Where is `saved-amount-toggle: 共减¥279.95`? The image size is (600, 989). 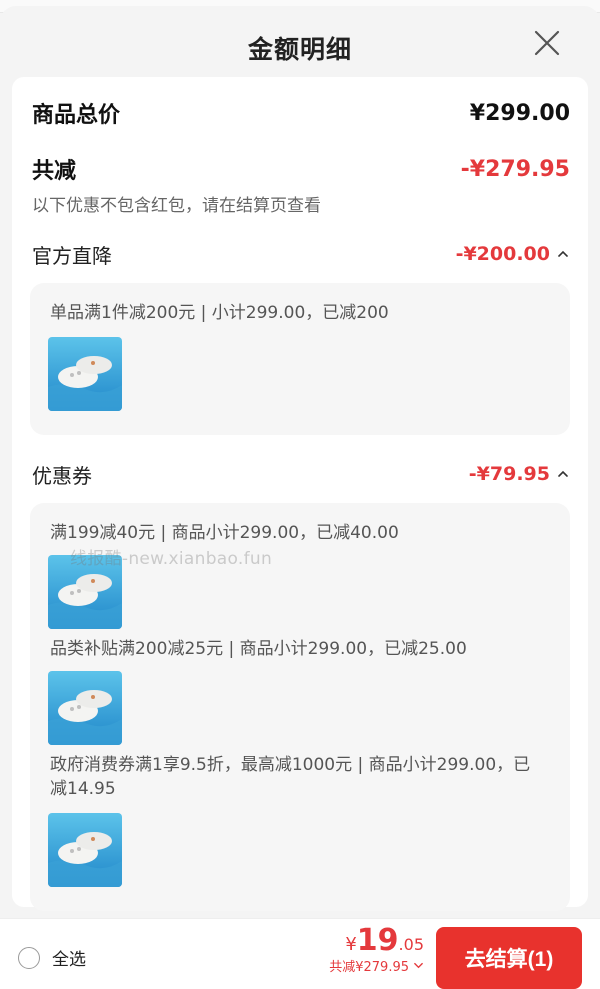
saved-amount-toggle: 共减¥279.95 is located at coordinates (376, 965).